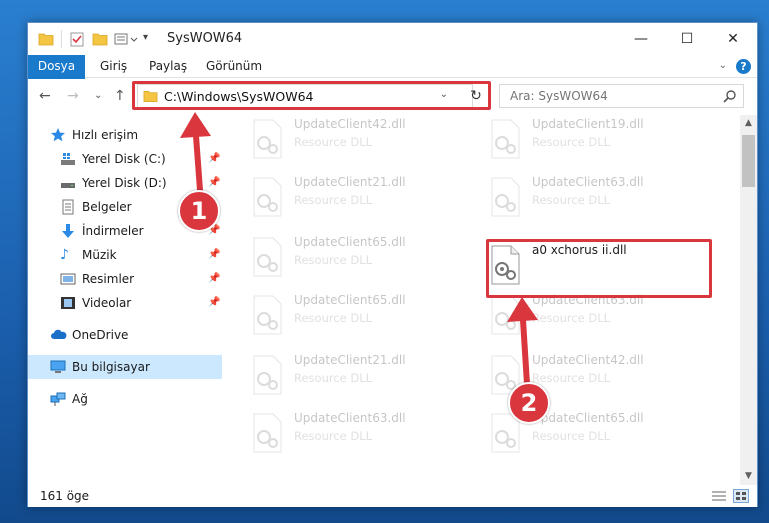  What do you see at coordinates (77, 39) in the screenshot?
I see `properties-icon` at bounding box center [77, 39].